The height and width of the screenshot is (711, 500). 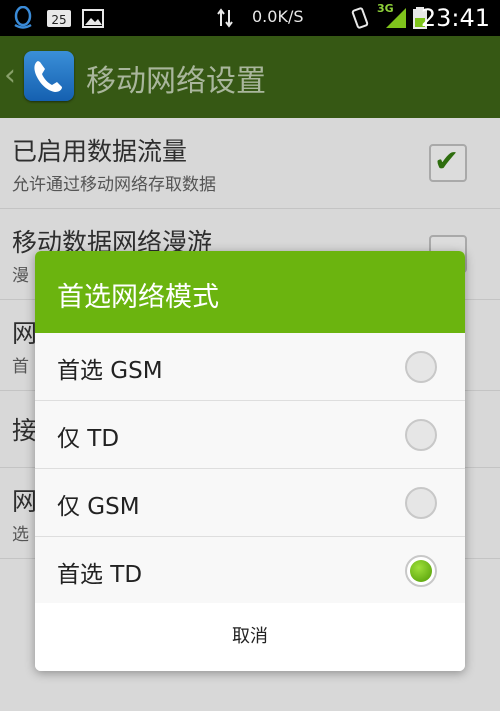 I want to click on vibrate-icon, so click(x=360, y=18).